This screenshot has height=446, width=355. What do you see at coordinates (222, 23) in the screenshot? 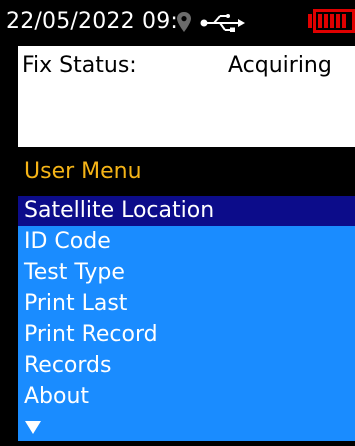
I see `usb-icon` at bounding box center [222, 23].